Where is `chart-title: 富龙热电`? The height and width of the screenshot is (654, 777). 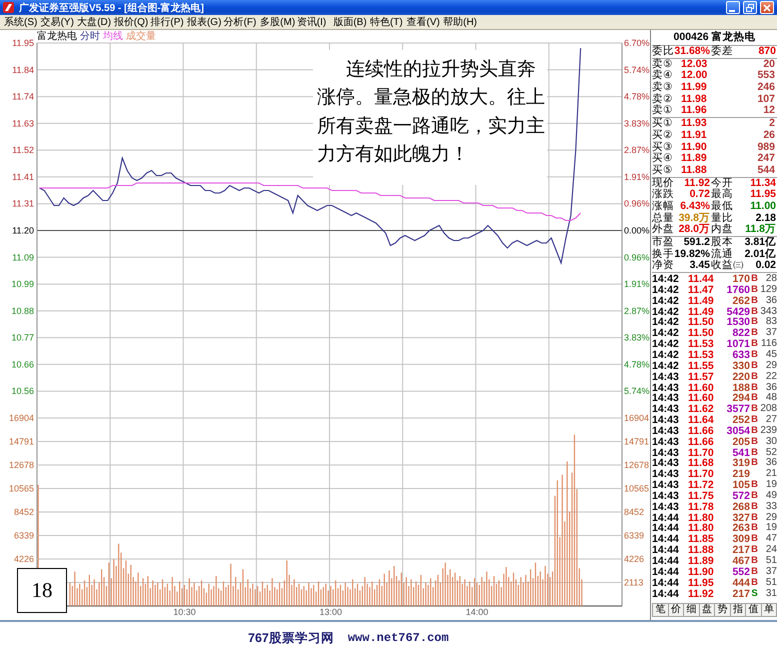
chart-title: 富龙热电 is located at coordinates (57, 36).